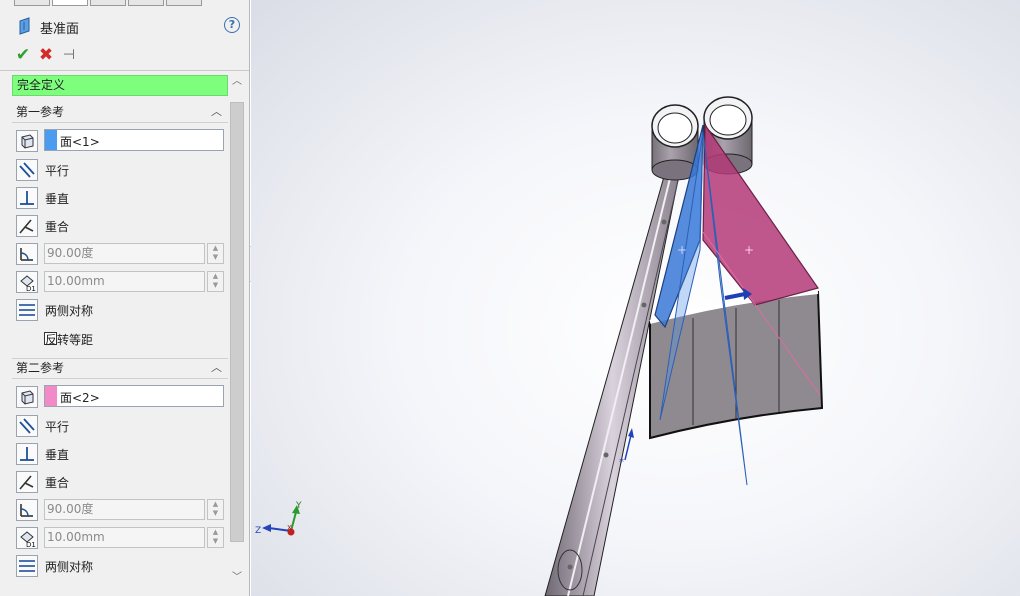 Image resolution: width=1020 pixels, height=596 pixels. I want to click on z-axis-label: Z, so click(258, 531).